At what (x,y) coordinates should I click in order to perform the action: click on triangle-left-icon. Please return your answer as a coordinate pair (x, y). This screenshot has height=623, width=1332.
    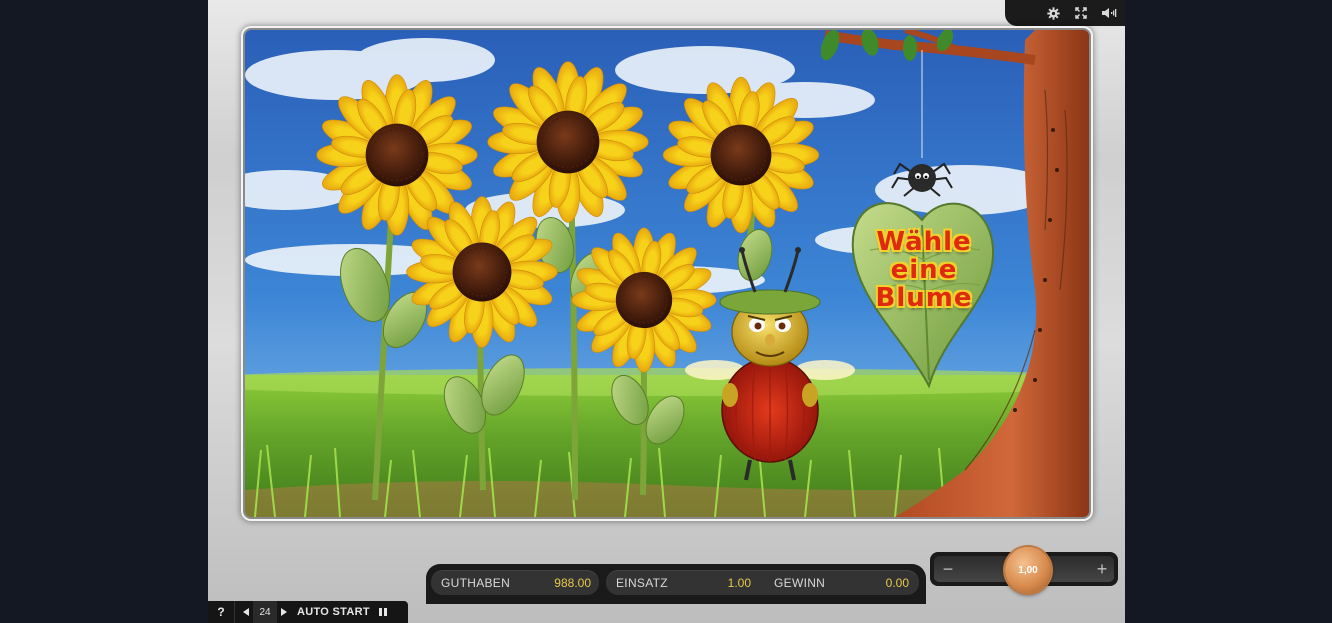
    Looking at the image, I should click on (246, 612).